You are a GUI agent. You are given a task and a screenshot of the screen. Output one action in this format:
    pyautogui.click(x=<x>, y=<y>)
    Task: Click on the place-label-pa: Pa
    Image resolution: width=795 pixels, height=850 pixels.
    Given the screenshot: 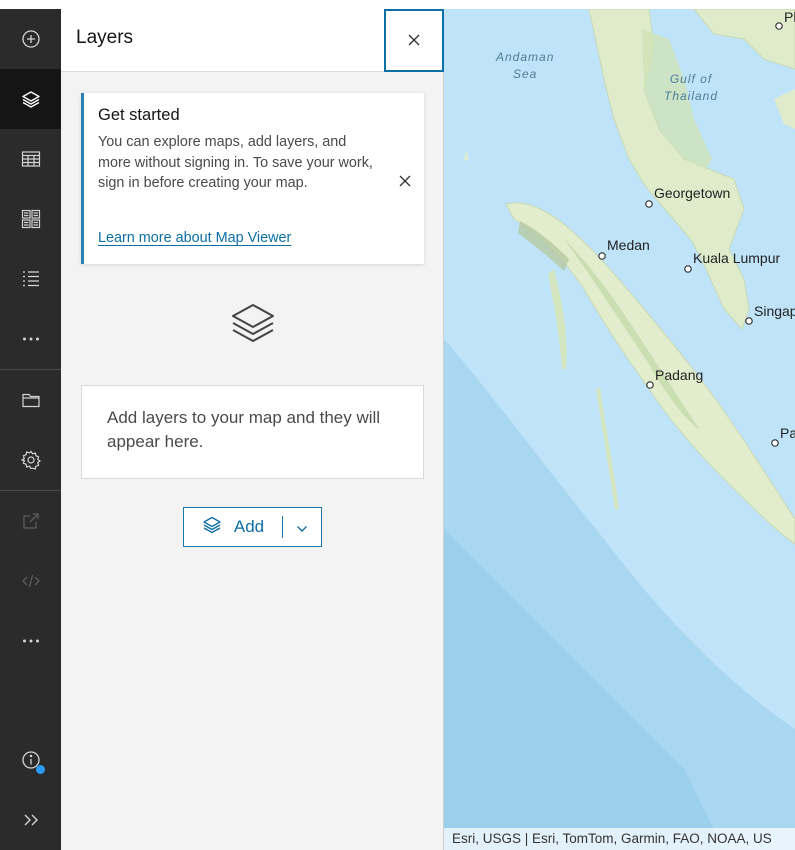 What is the action you would take?
    pyautogui.click(x=787, y=433)
    